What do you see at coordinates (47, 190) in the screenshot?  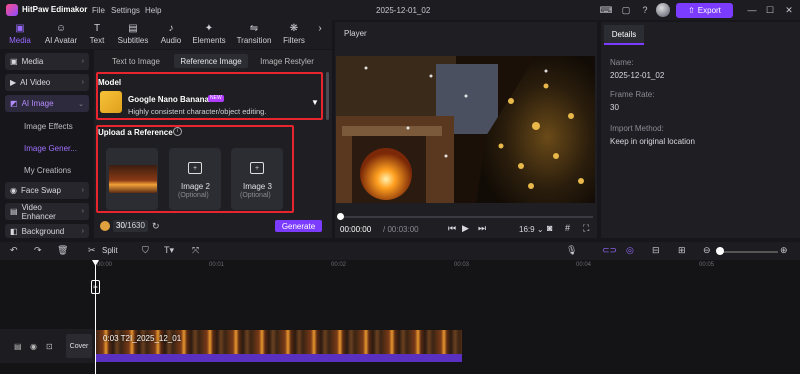 I see `sidebar-item-face-swap: ◉ Face Swap ›` at bounding box center [47, 190].